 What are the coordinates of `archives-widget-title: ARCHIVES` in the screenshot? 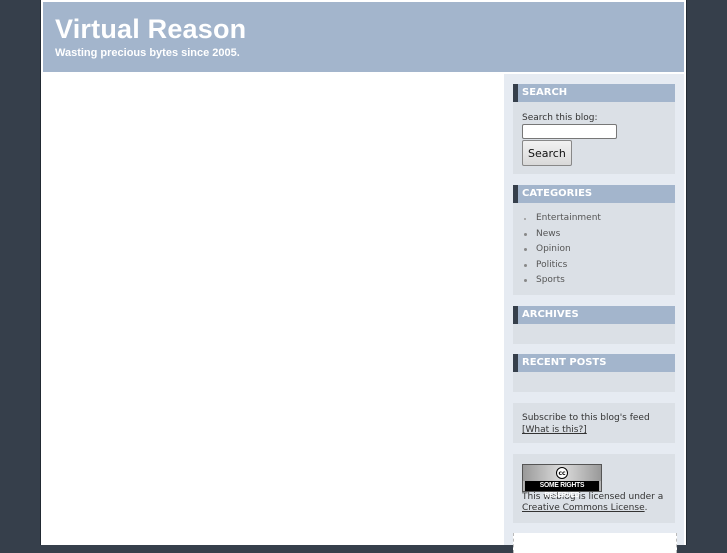 It's located at (594, 315).